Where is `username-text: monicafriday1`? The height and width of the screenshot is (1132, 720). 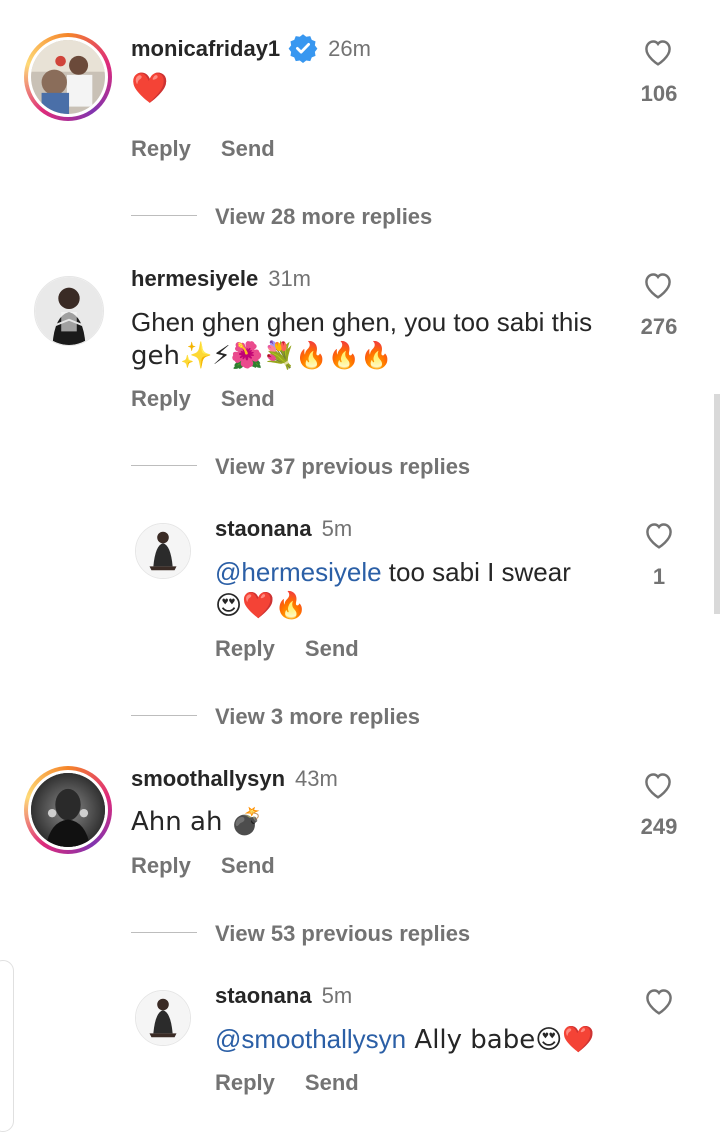 username-text: monicafriday1 is located at coordinates (205, 48).